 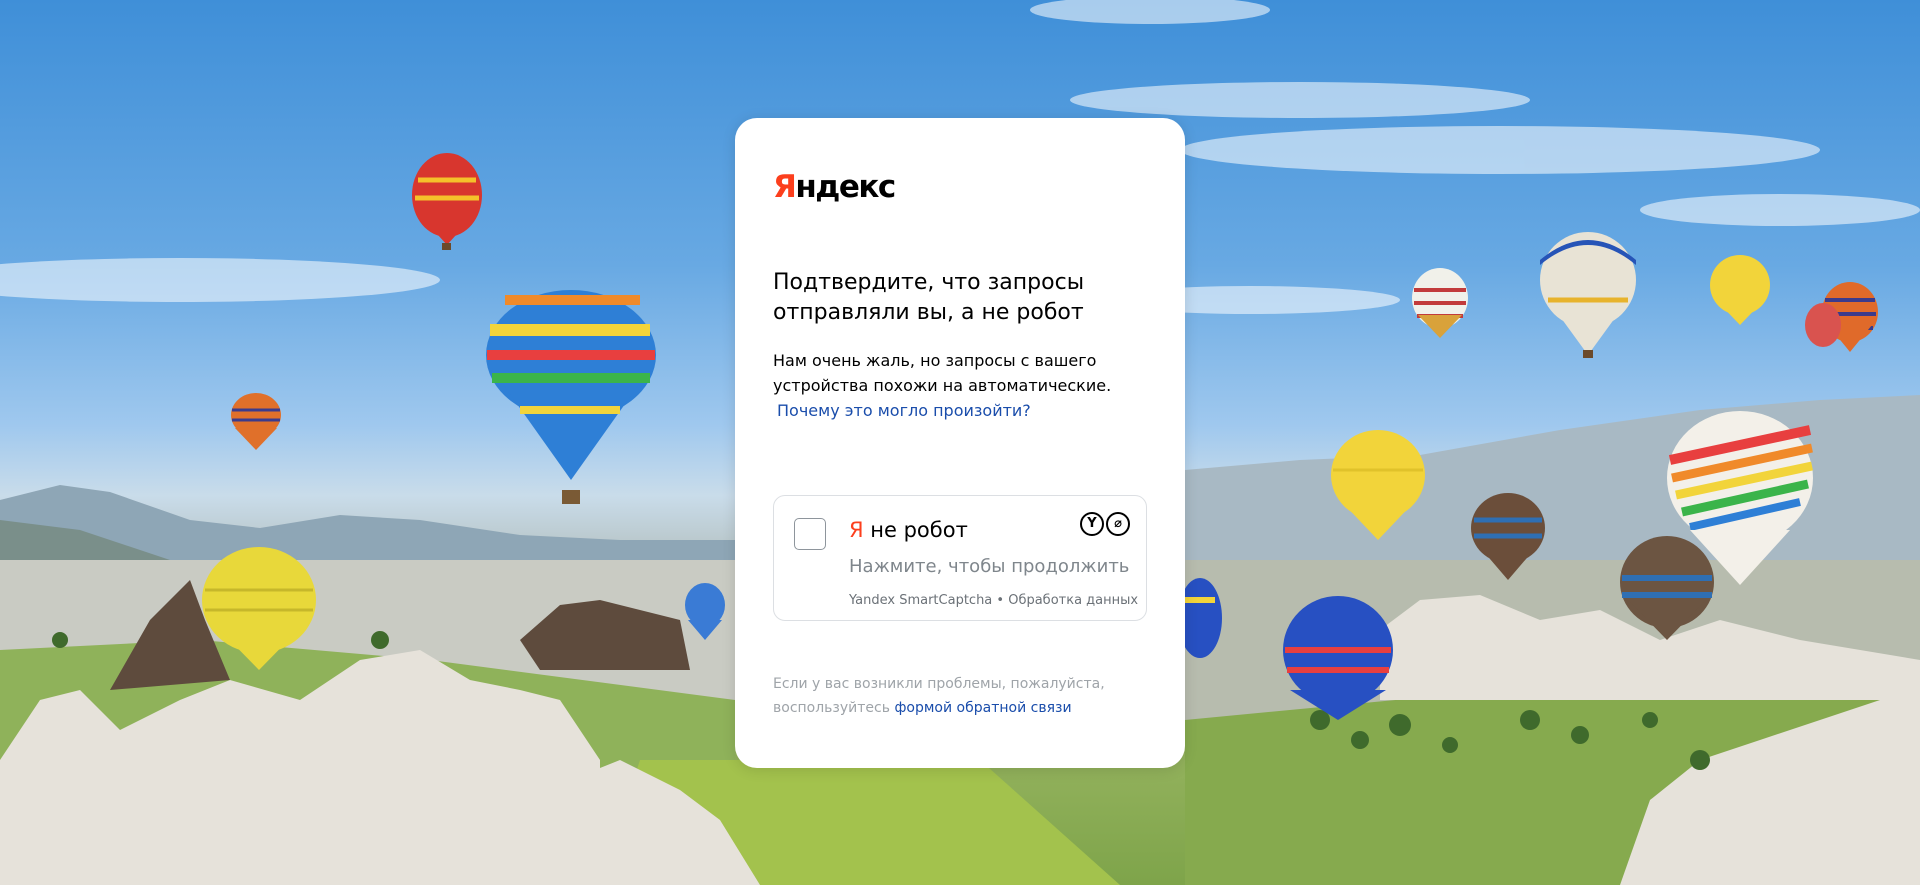 I want to click on feedback-form-link: формой обратной связи, so click(x=982, y=708).